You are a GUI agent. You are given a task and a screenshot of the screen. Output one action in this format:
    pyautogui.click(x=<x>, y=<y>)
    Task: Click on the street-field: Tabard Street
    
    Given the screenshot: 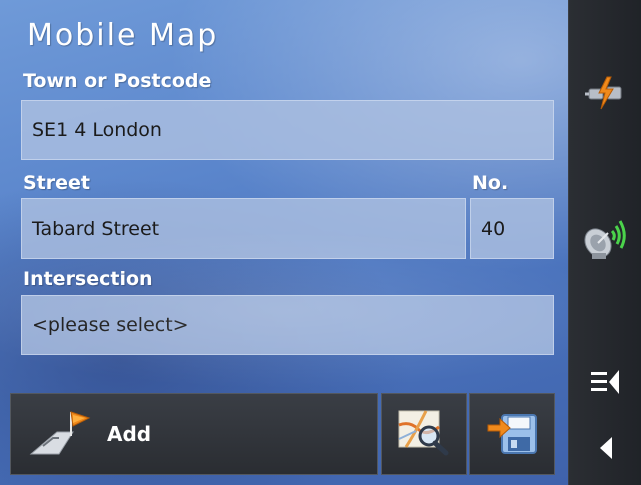 What is the action you would take?
    pyautogui.click(x=243, y=228)
    